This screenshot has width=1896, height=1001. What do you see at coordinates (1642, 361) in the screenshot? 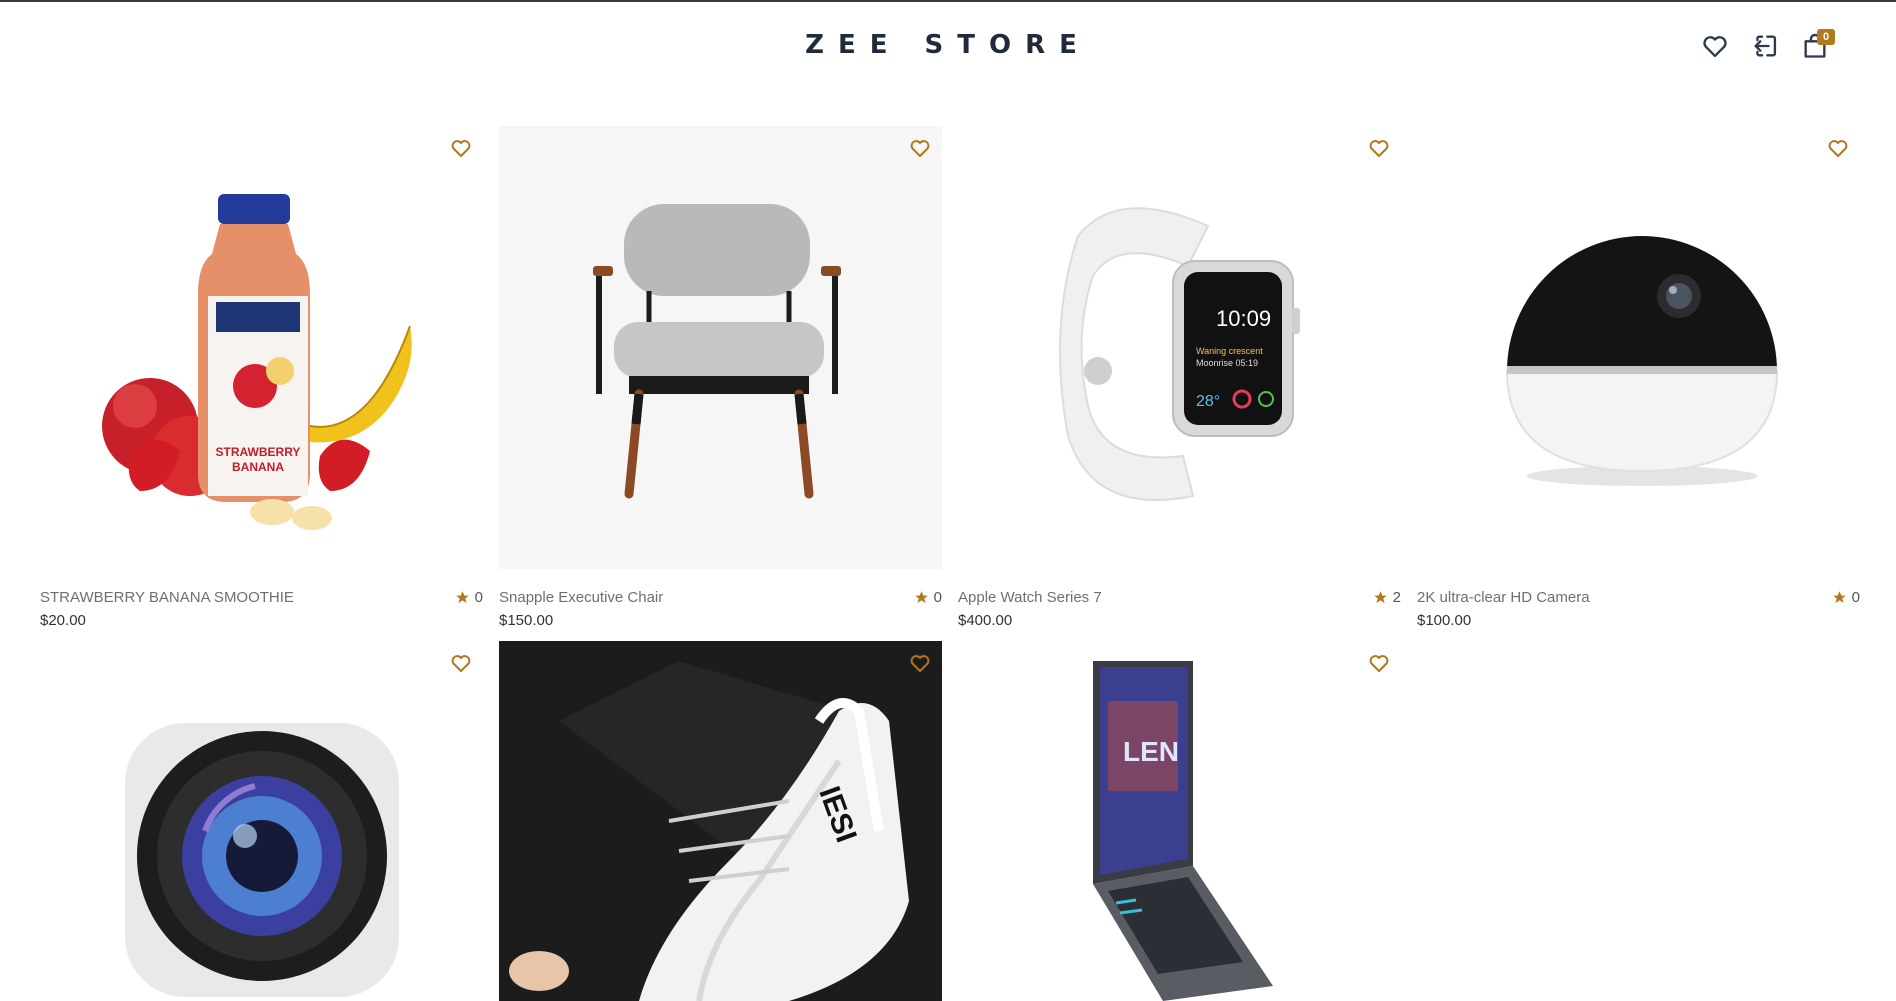
I see `camera-image` at bounding box center [1642, 361].